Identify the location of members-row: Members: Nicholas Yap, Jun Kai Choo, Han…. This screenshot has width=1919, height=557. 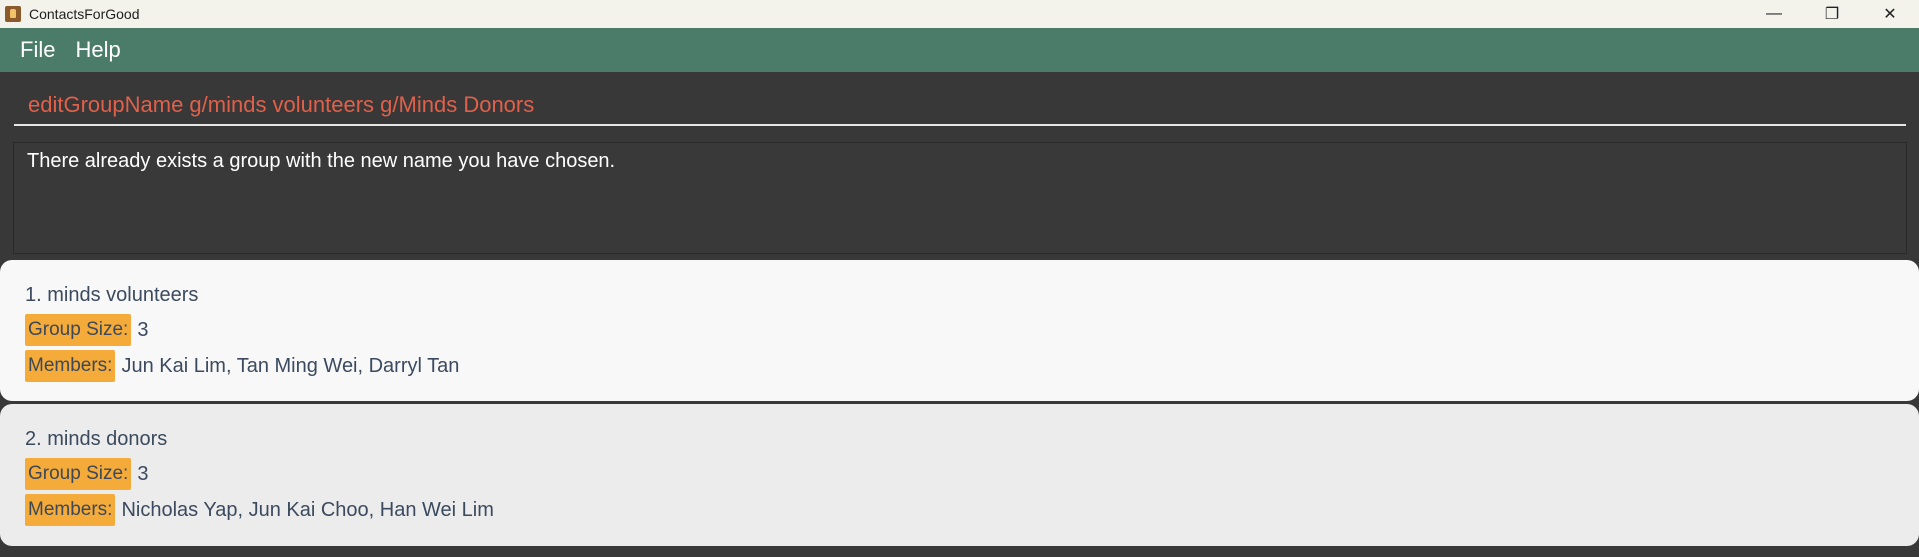
(259, 510).